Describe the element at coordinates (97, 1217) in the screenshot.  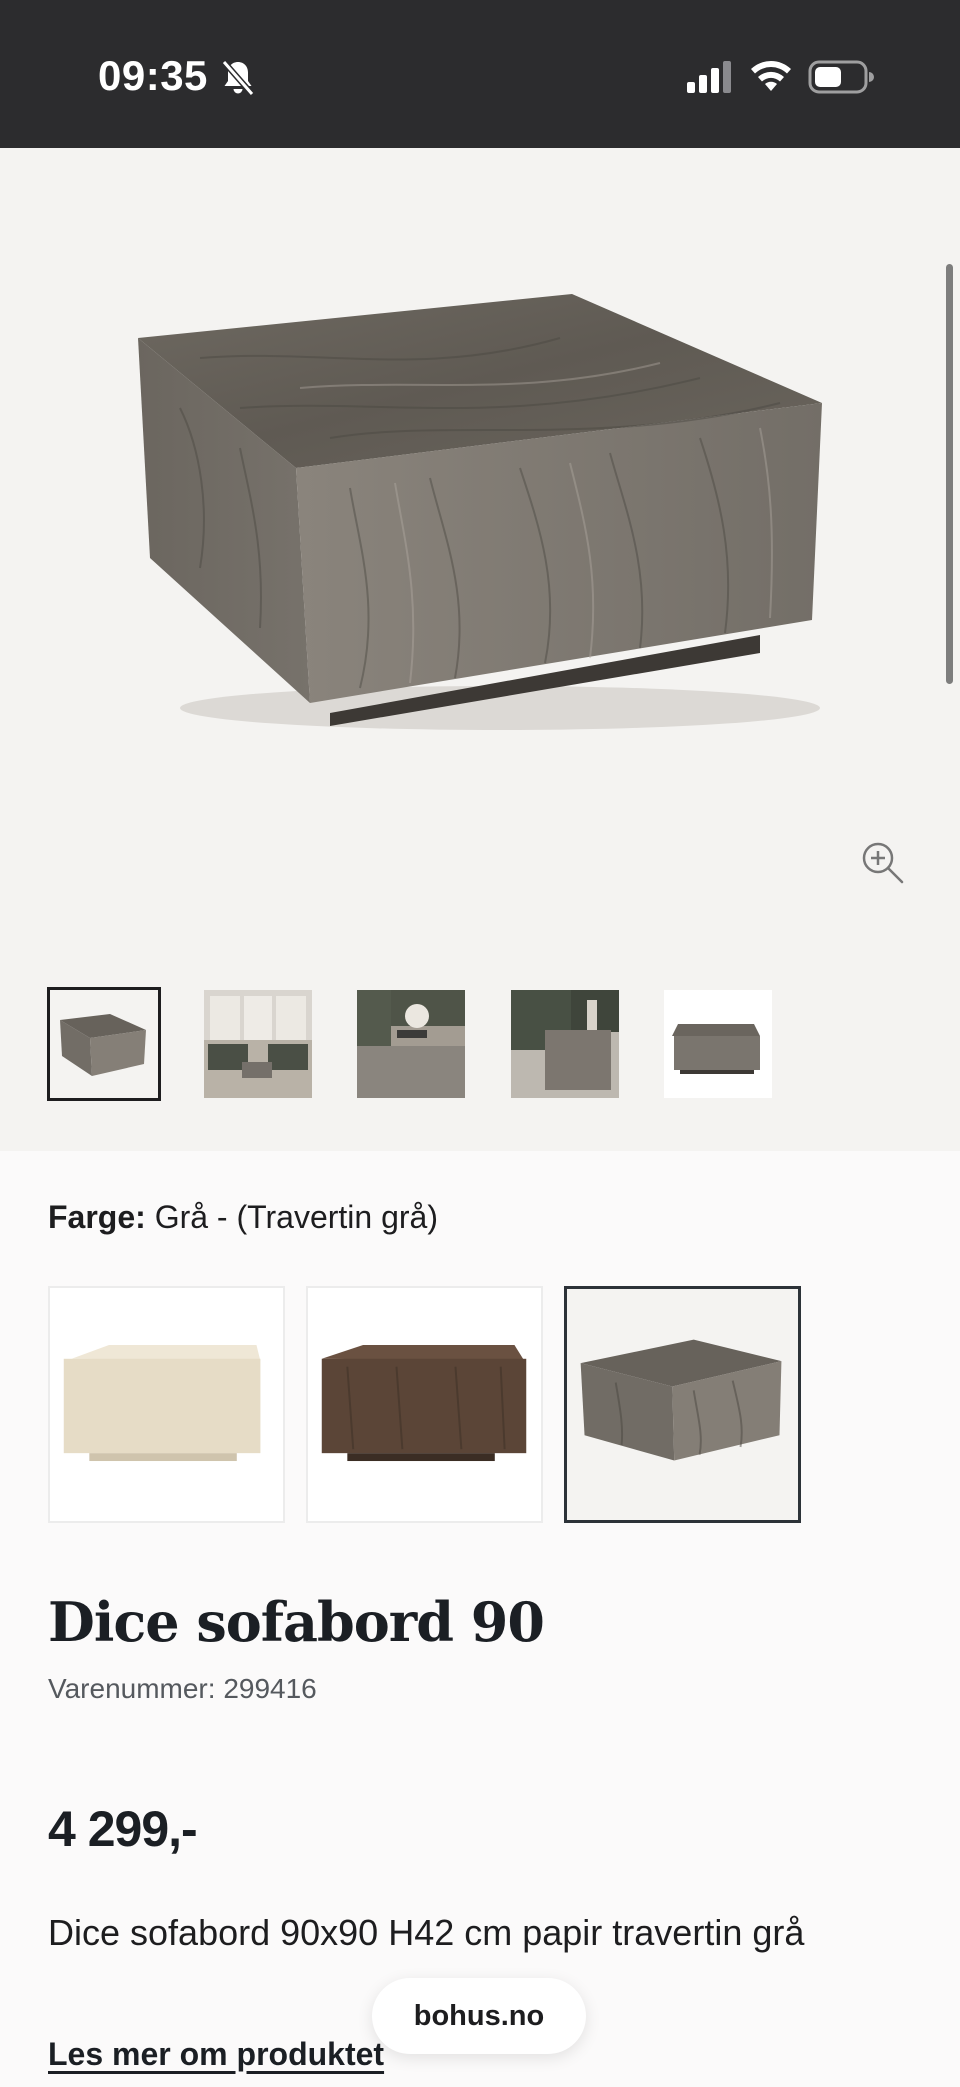
I see `color-label: Farge:` at that location.